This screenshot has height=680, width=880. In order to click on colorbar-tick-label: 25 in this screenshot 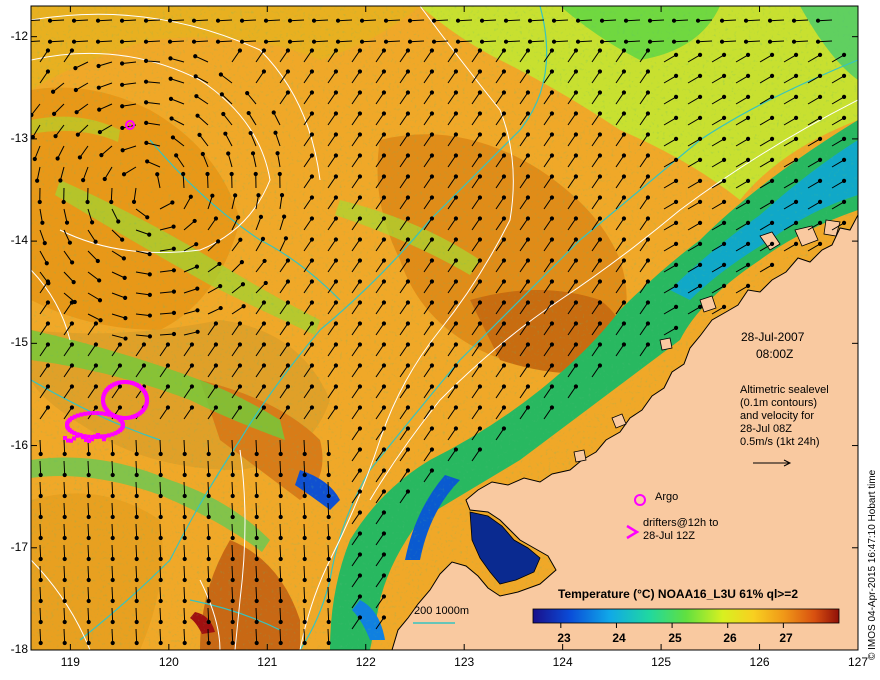, I will do `click(675, 638)`.